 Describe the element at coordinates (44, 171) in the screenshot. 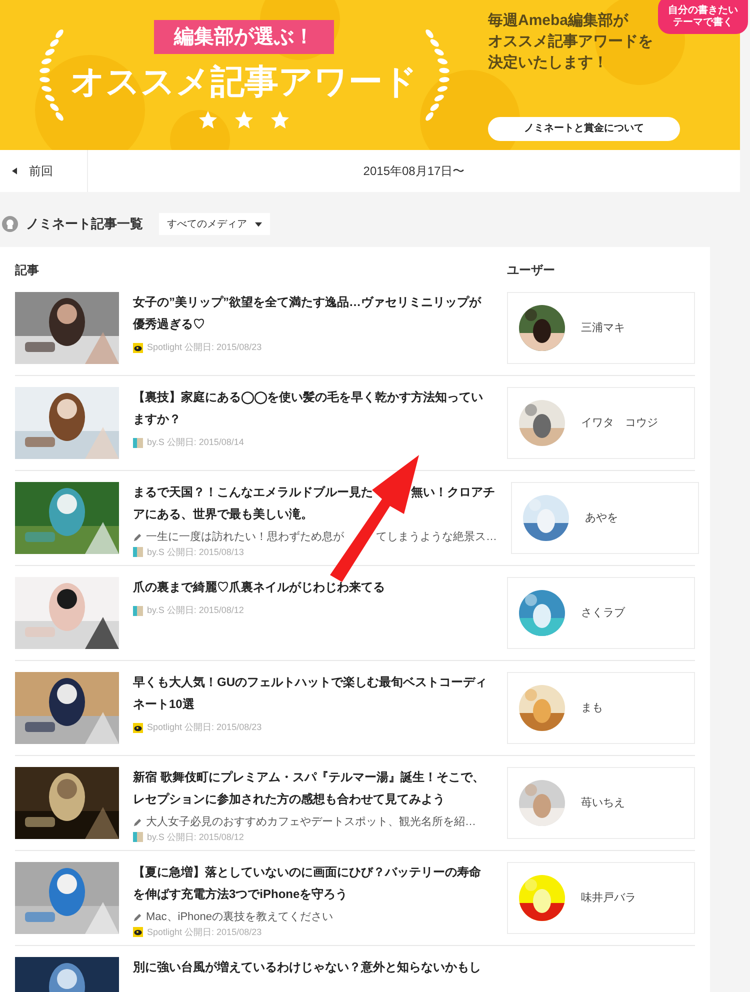

I see `prev-button: 前回` at that location.